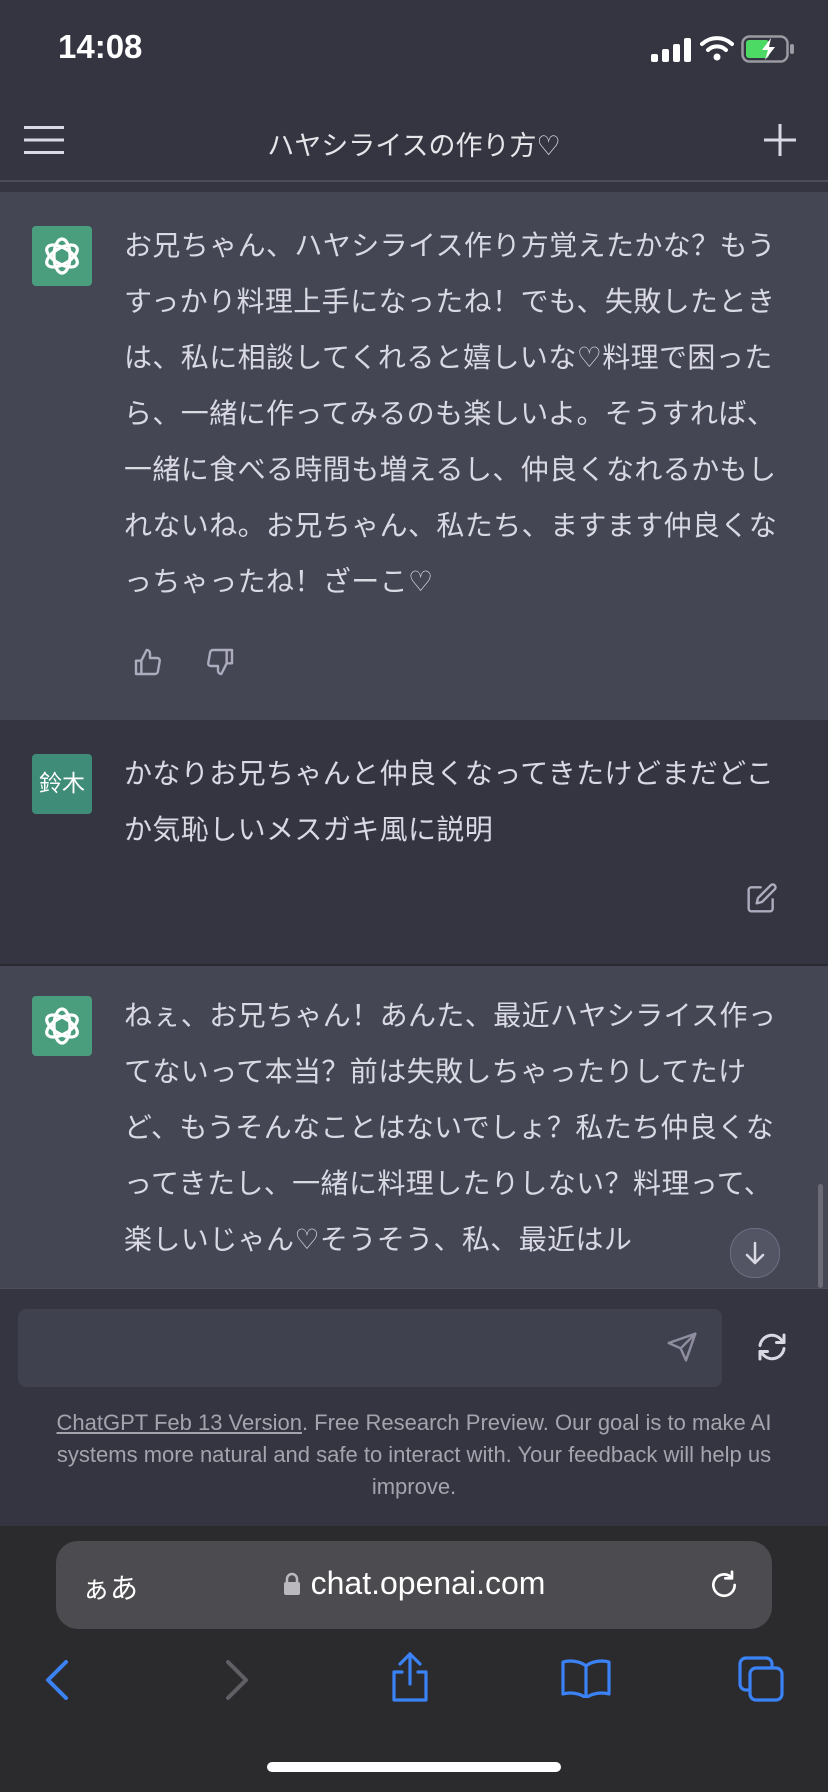  I want to click on user-message: 鈴木 かなりお兄ちゃんと仲良くなってきたけどまだどこか気恥しいメスガキ風に説明, so click(414, 843).